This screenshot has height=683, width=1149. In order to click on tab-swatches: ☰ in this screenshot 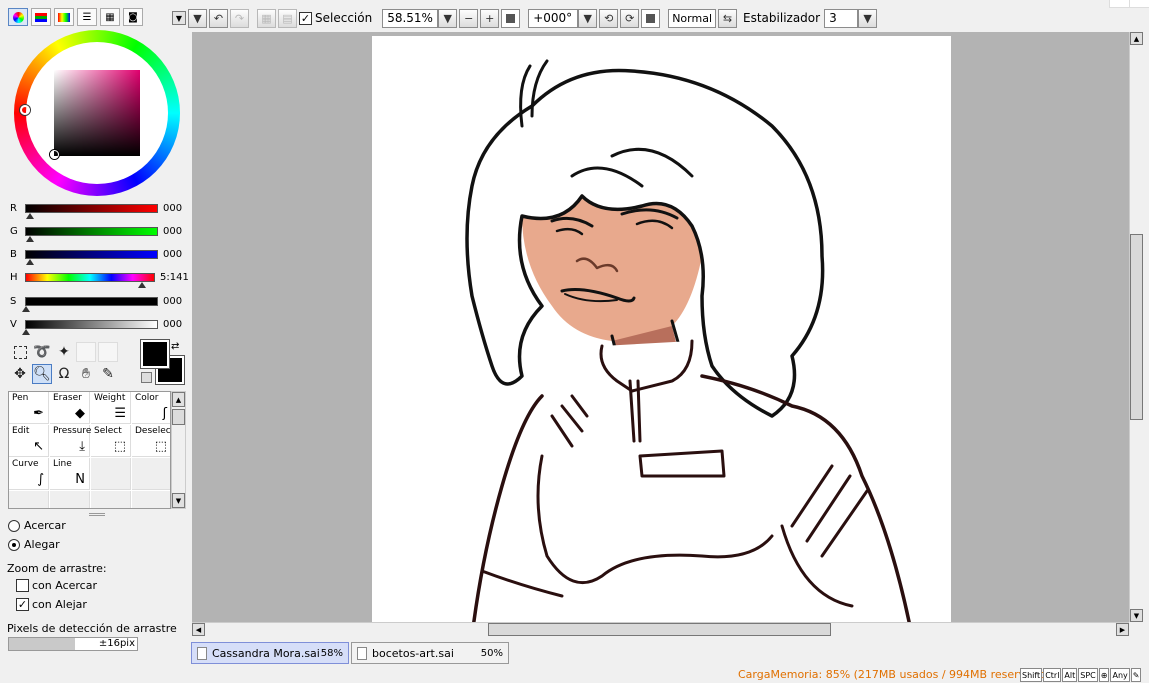, I will do `click(87, 17)`.